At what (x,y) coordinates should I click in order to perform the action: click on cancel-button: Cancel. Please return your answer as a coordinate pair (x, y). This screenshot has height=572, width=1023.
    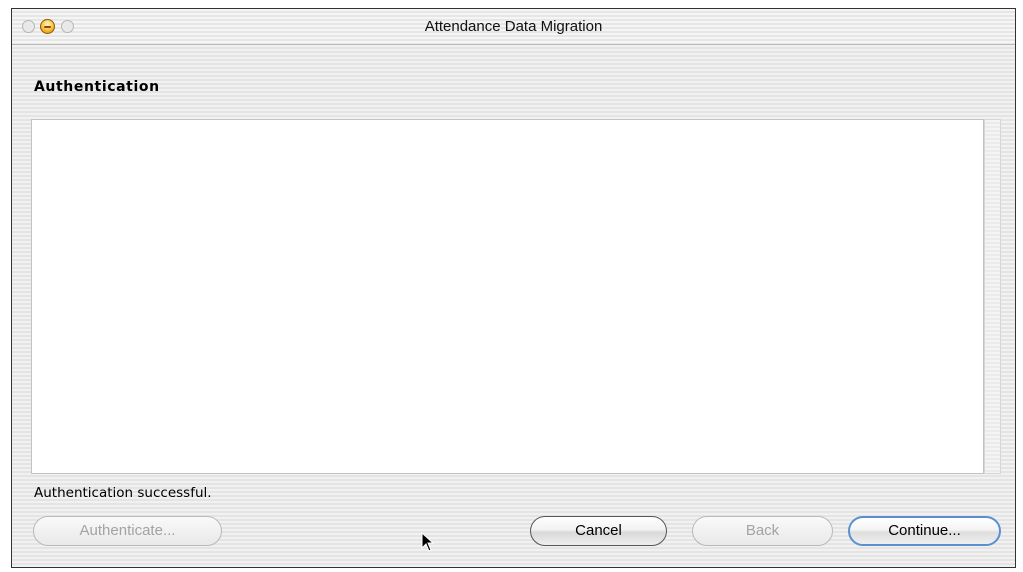
    Looking at the image, I should click on (598, 531).